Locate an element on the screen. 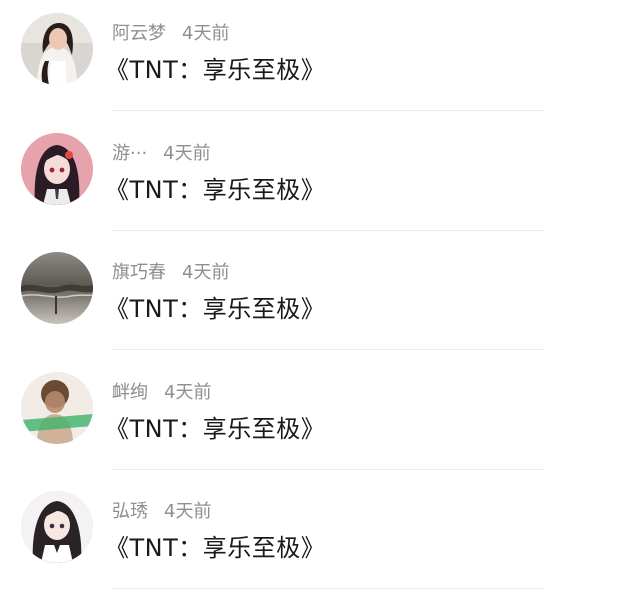  username: 阿云梦 is located at coordinates (139, 33).